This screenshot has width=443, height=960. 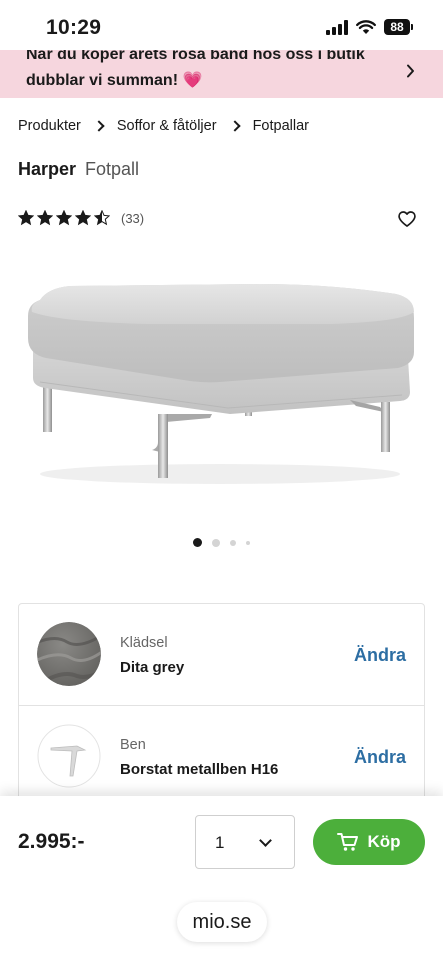 I want to click on breadcrumb-item-soffor: Soffor & fåtöljer, so click(x=167, y=126).